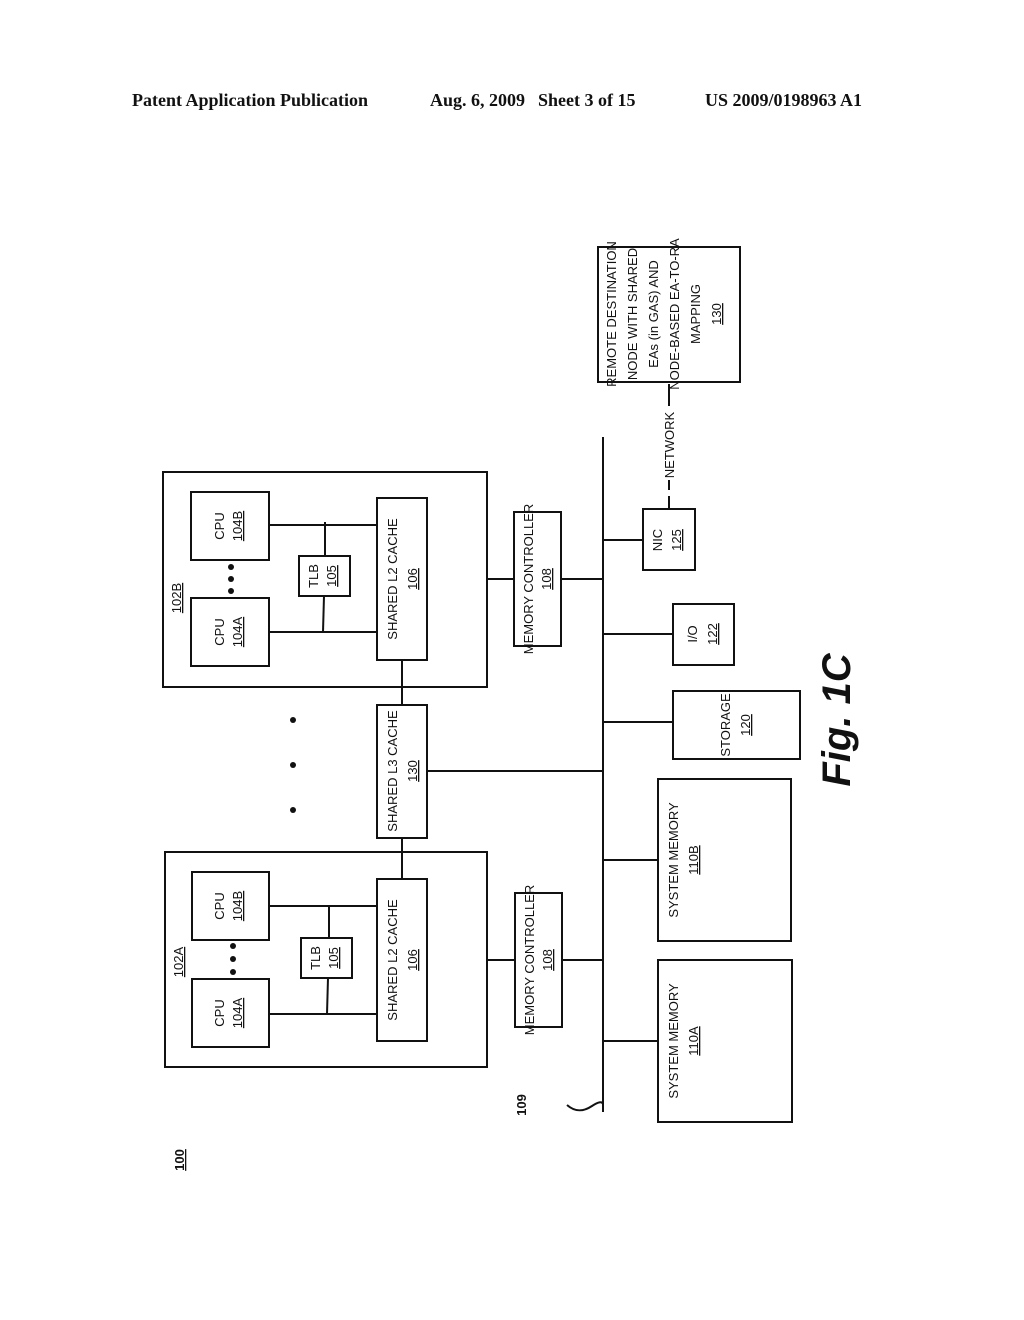  What do you see at coordinates (692, 633) in the screenshot?
I see `io-label: I/O` at bounding box center [692, 633].